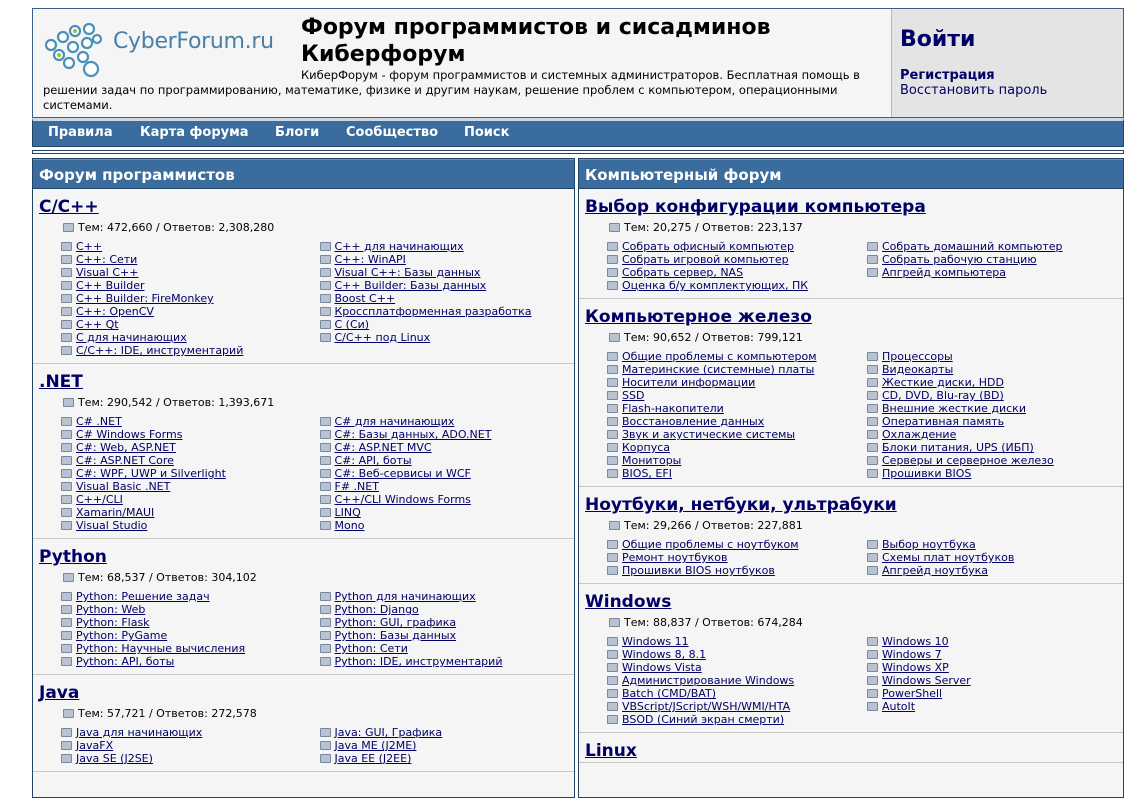 The width and height of the screenshot is (1128, 798). What do you see at coordinates (447, 473) in the screenshot?
I see `subforum-link: C#: Веб-сервисы и WCF` at bounding box center [447, 473].